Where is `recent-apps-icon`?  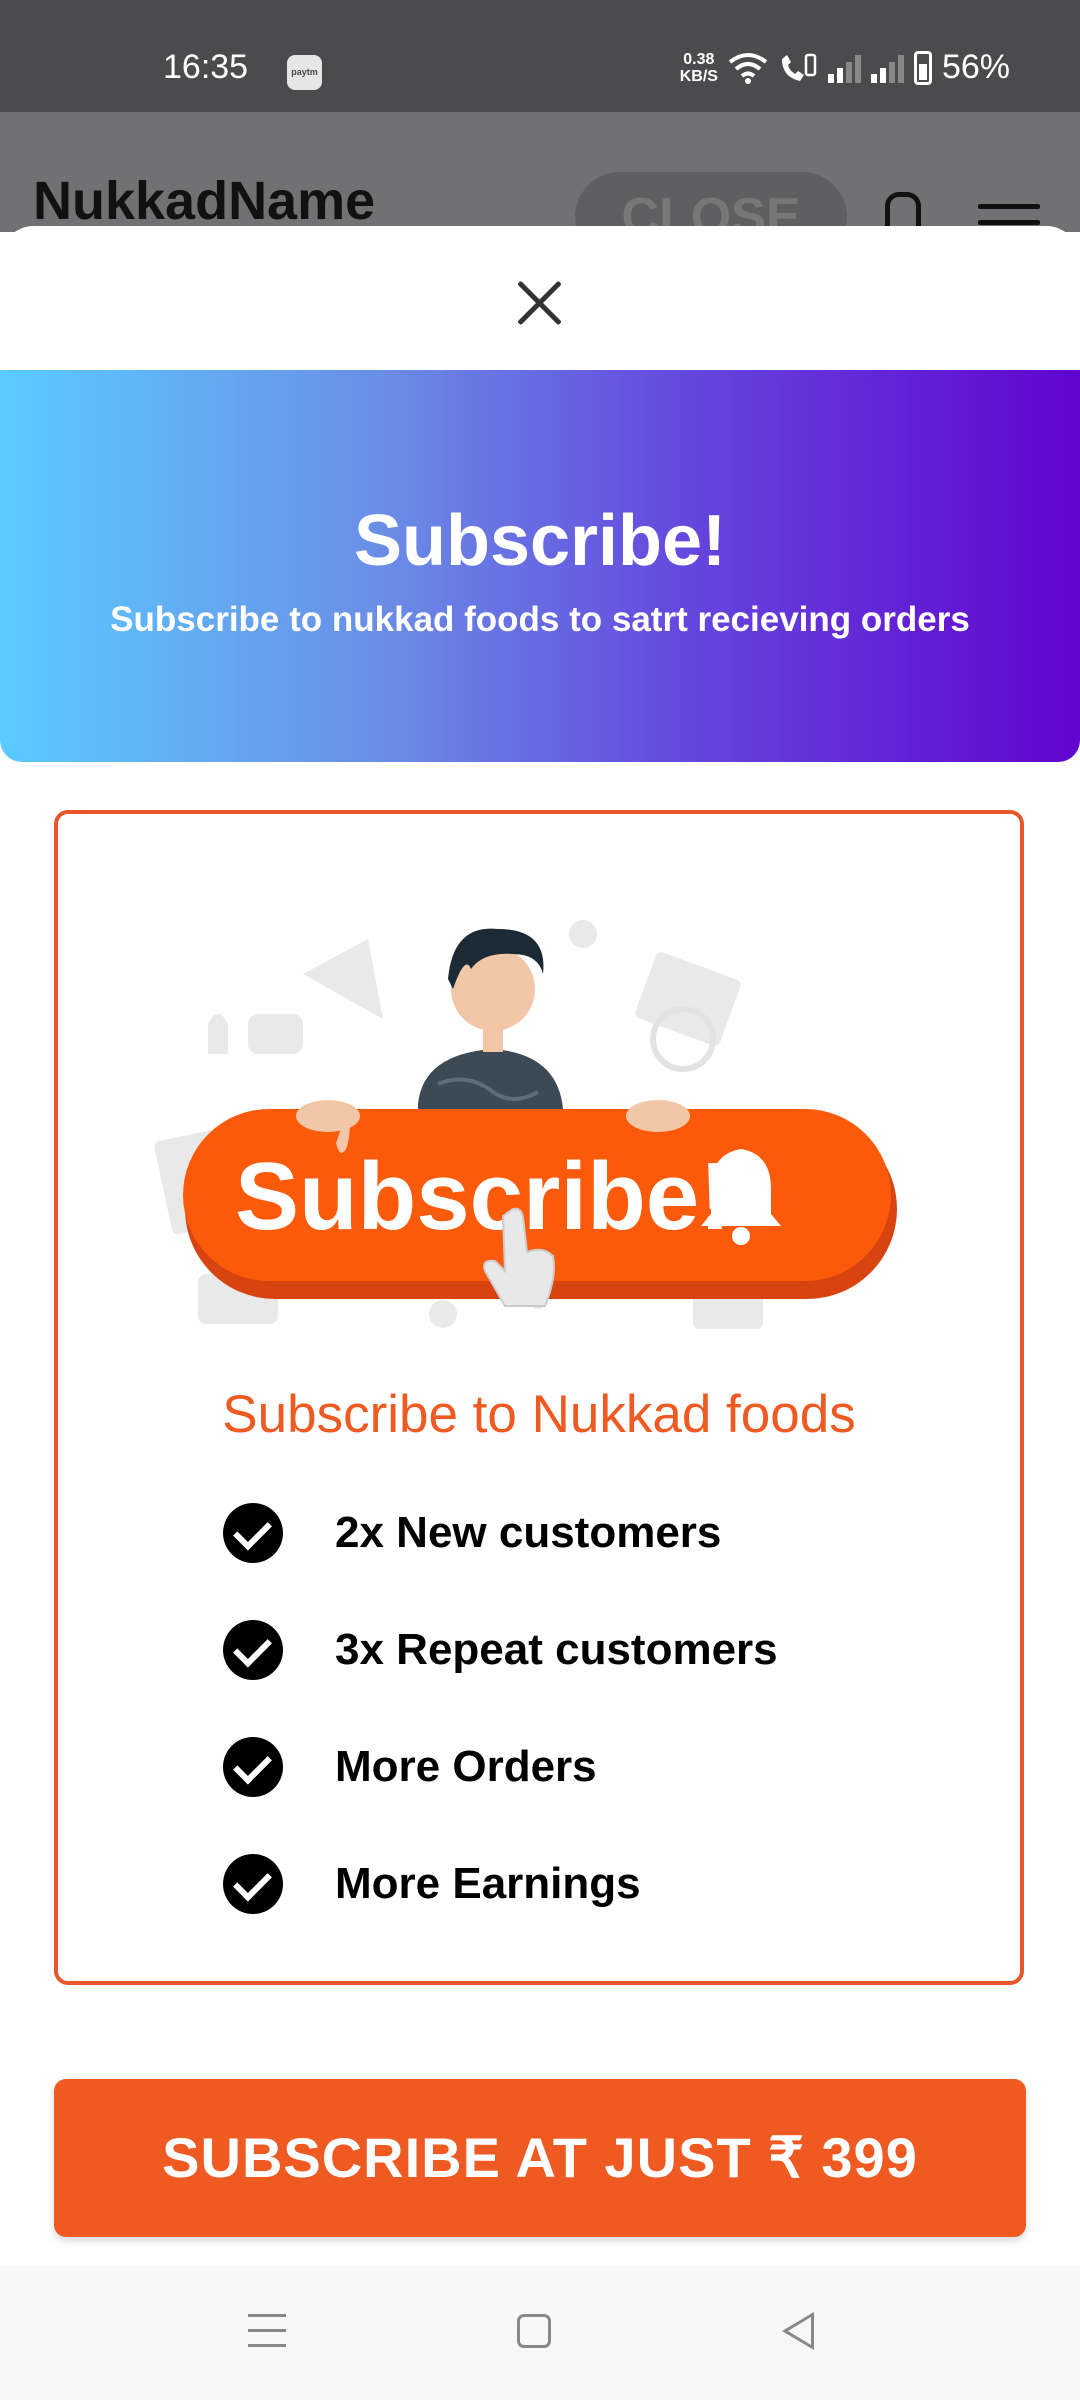
recent-apps-icon is located at coordinates (267, 2336).